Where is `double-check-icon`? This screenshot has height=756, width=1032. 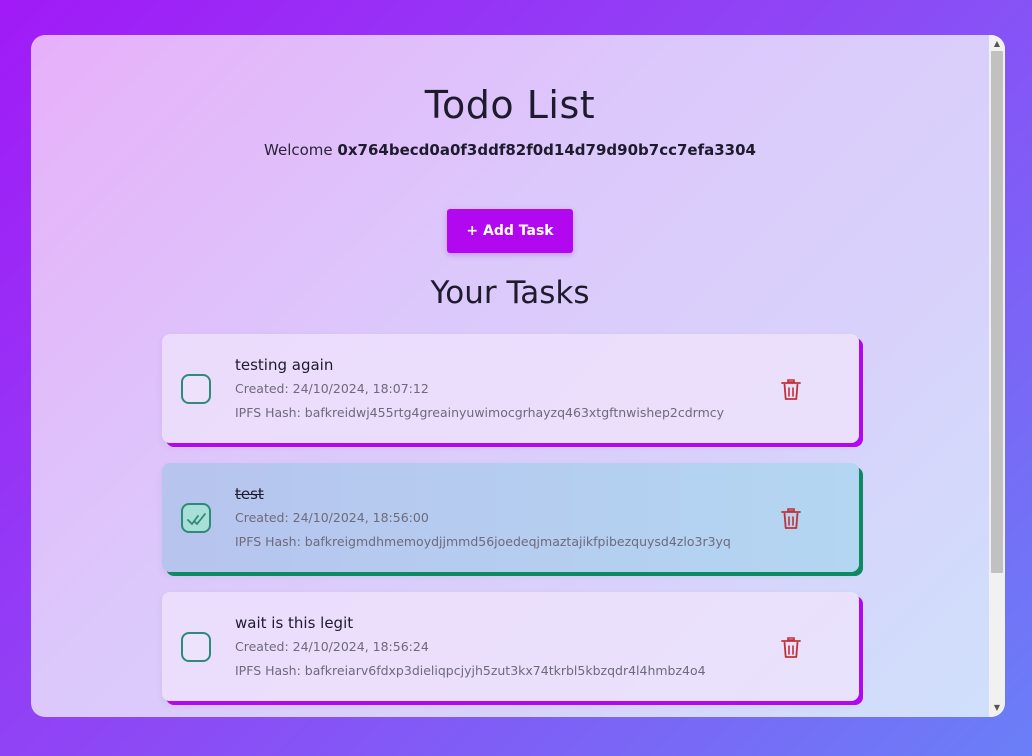
double-check-icon is located at coordinates (196, 519).